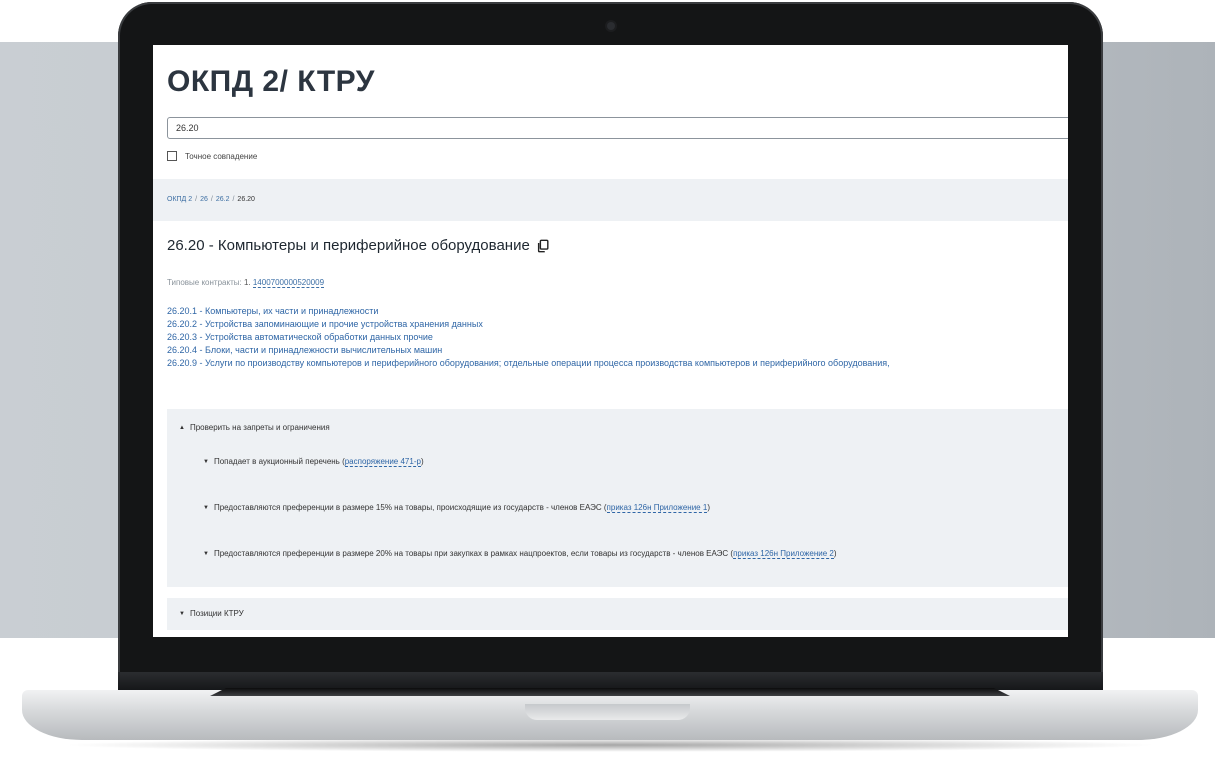 This screenshot has height=760, width=1215. I want to click on webcam-icon, so click(611, 26).